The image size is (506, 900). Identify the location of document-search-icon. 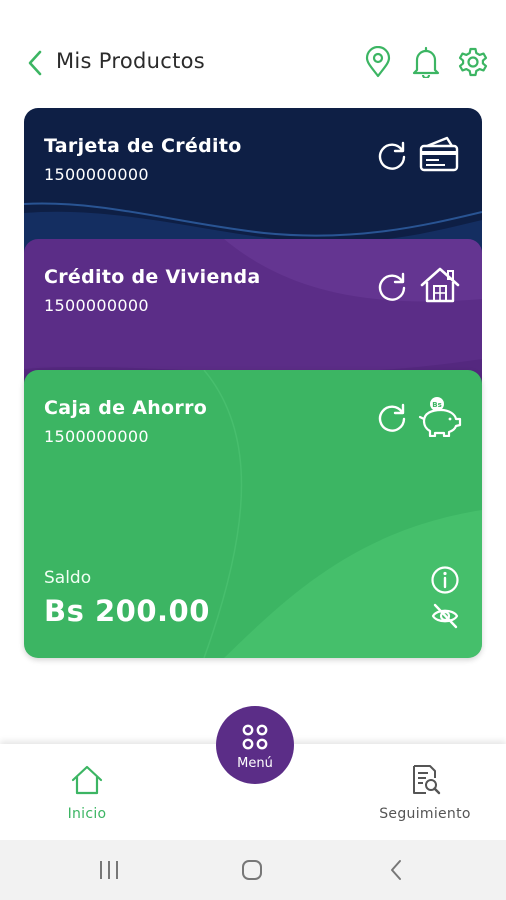
(427, 780).